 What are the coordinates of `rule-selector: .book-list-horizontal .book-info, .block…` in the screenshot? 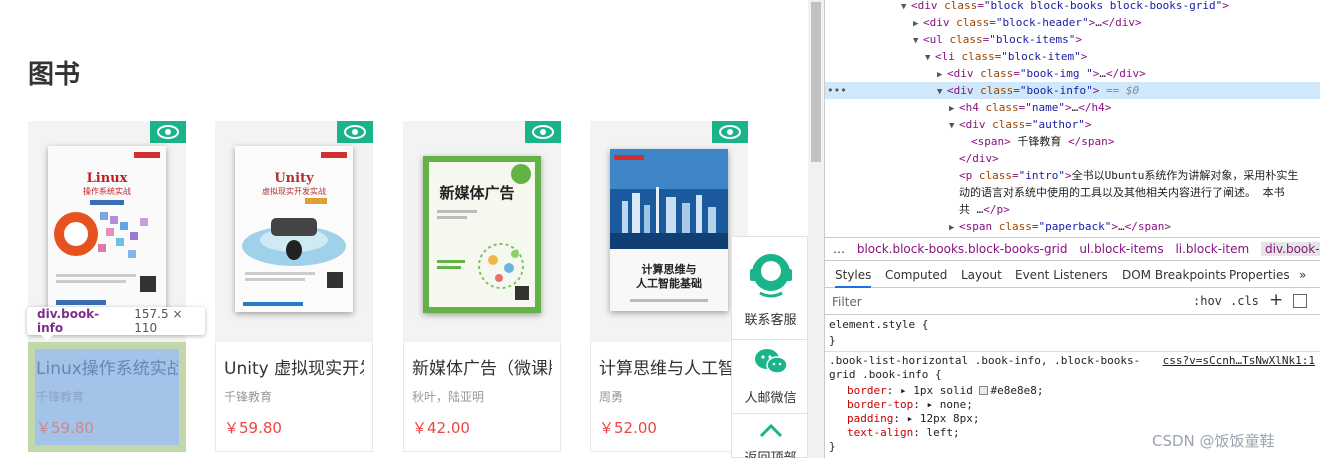 It's located at (984, 361).